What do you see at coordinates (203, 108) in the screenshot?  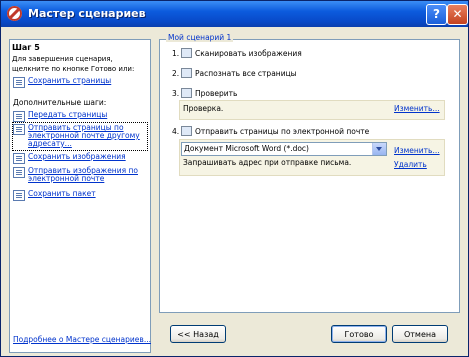 I see `verify-settings-value: Проверка.` at bounding box center [203, 108].